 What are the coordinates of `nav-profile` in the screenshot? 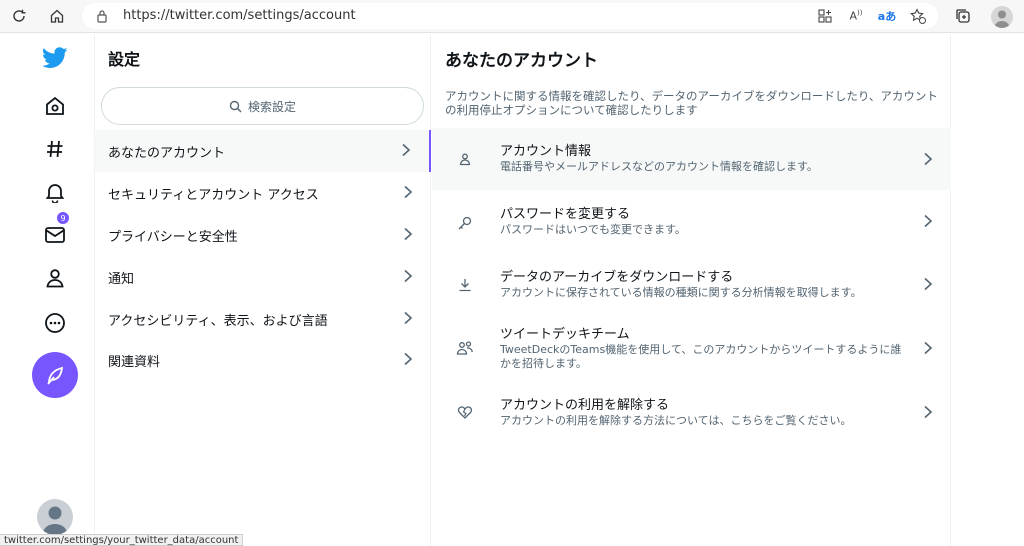 It's located at (55, 278).